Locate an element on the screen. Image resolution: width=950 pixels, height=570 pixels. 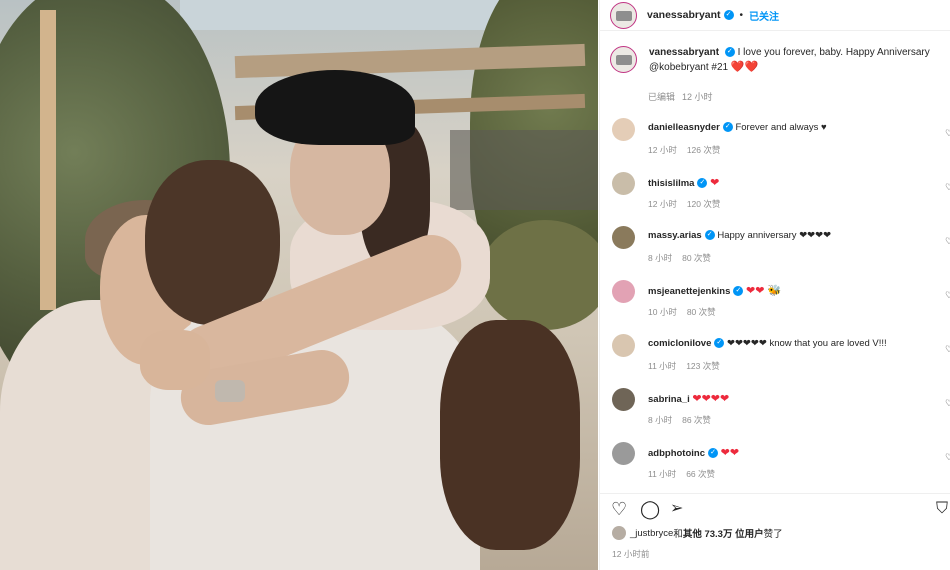
likes-summary: _justbryce 和 其他 73.3万 位用户 赞了 is located at coordinates (697, 533).